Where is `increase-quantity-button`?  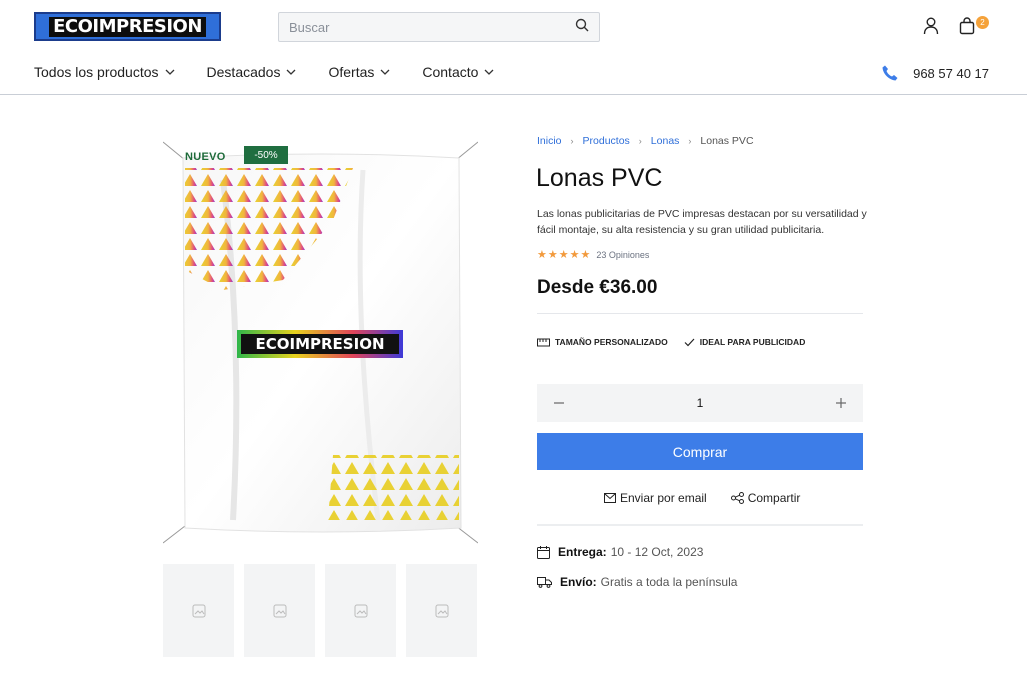
increase-quantity-button is located at coordinates (841, 403).